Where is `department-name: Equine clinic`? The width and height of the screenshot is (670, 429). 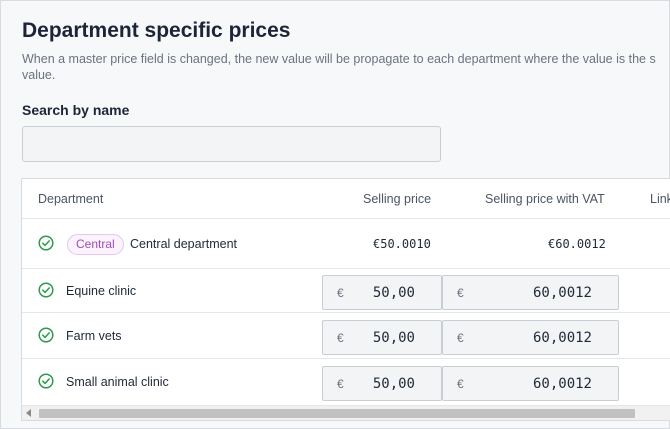
department-name: Equine clinic is located at coordinates (101, 291).